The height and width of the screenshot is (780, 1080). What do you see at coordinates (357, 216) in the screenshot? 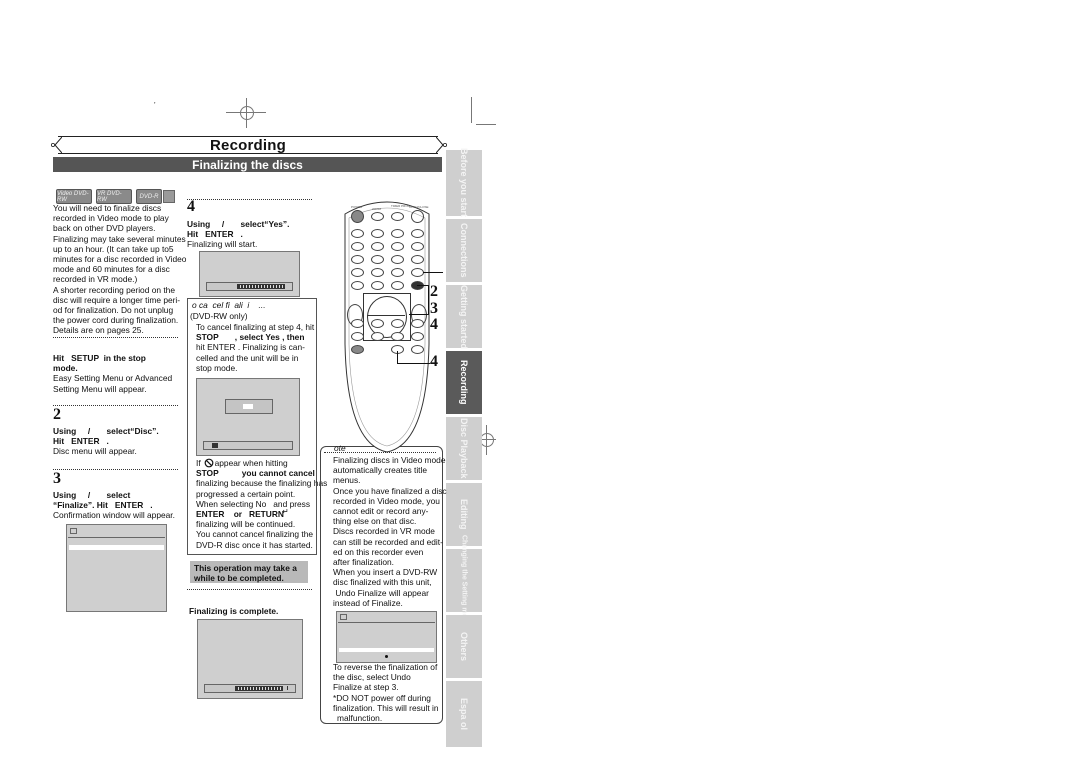
I see `remote-power-button` at bounding box center [357, 216].